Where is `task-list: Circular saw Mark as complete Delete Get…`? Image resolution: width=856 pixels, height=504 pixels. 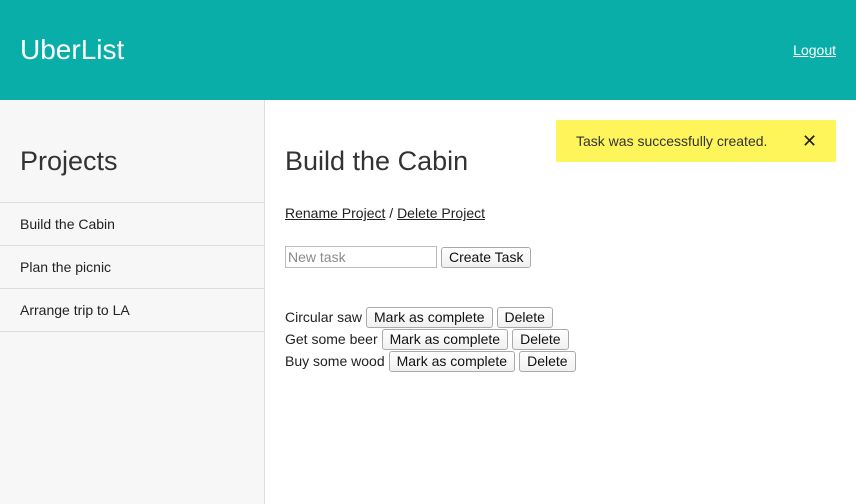 task-list: Circular saw Mark as complete Delete Get… is located at coordinates (432, 339).